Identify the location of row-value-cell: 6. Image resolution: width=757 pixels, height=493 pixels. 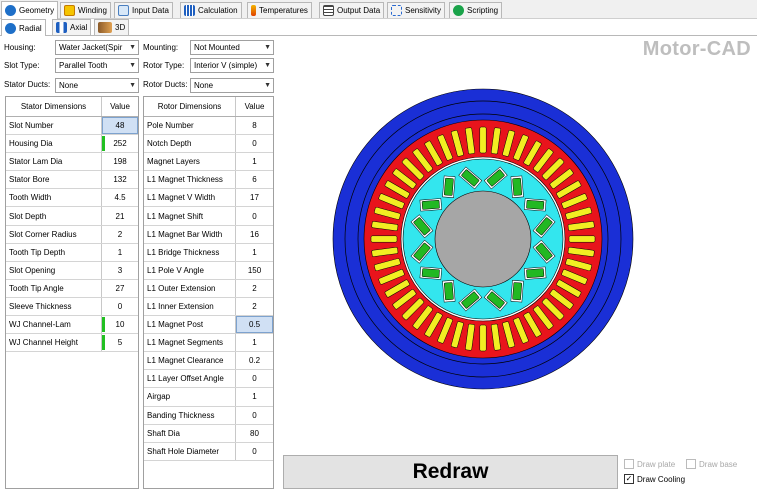
(254, 179).